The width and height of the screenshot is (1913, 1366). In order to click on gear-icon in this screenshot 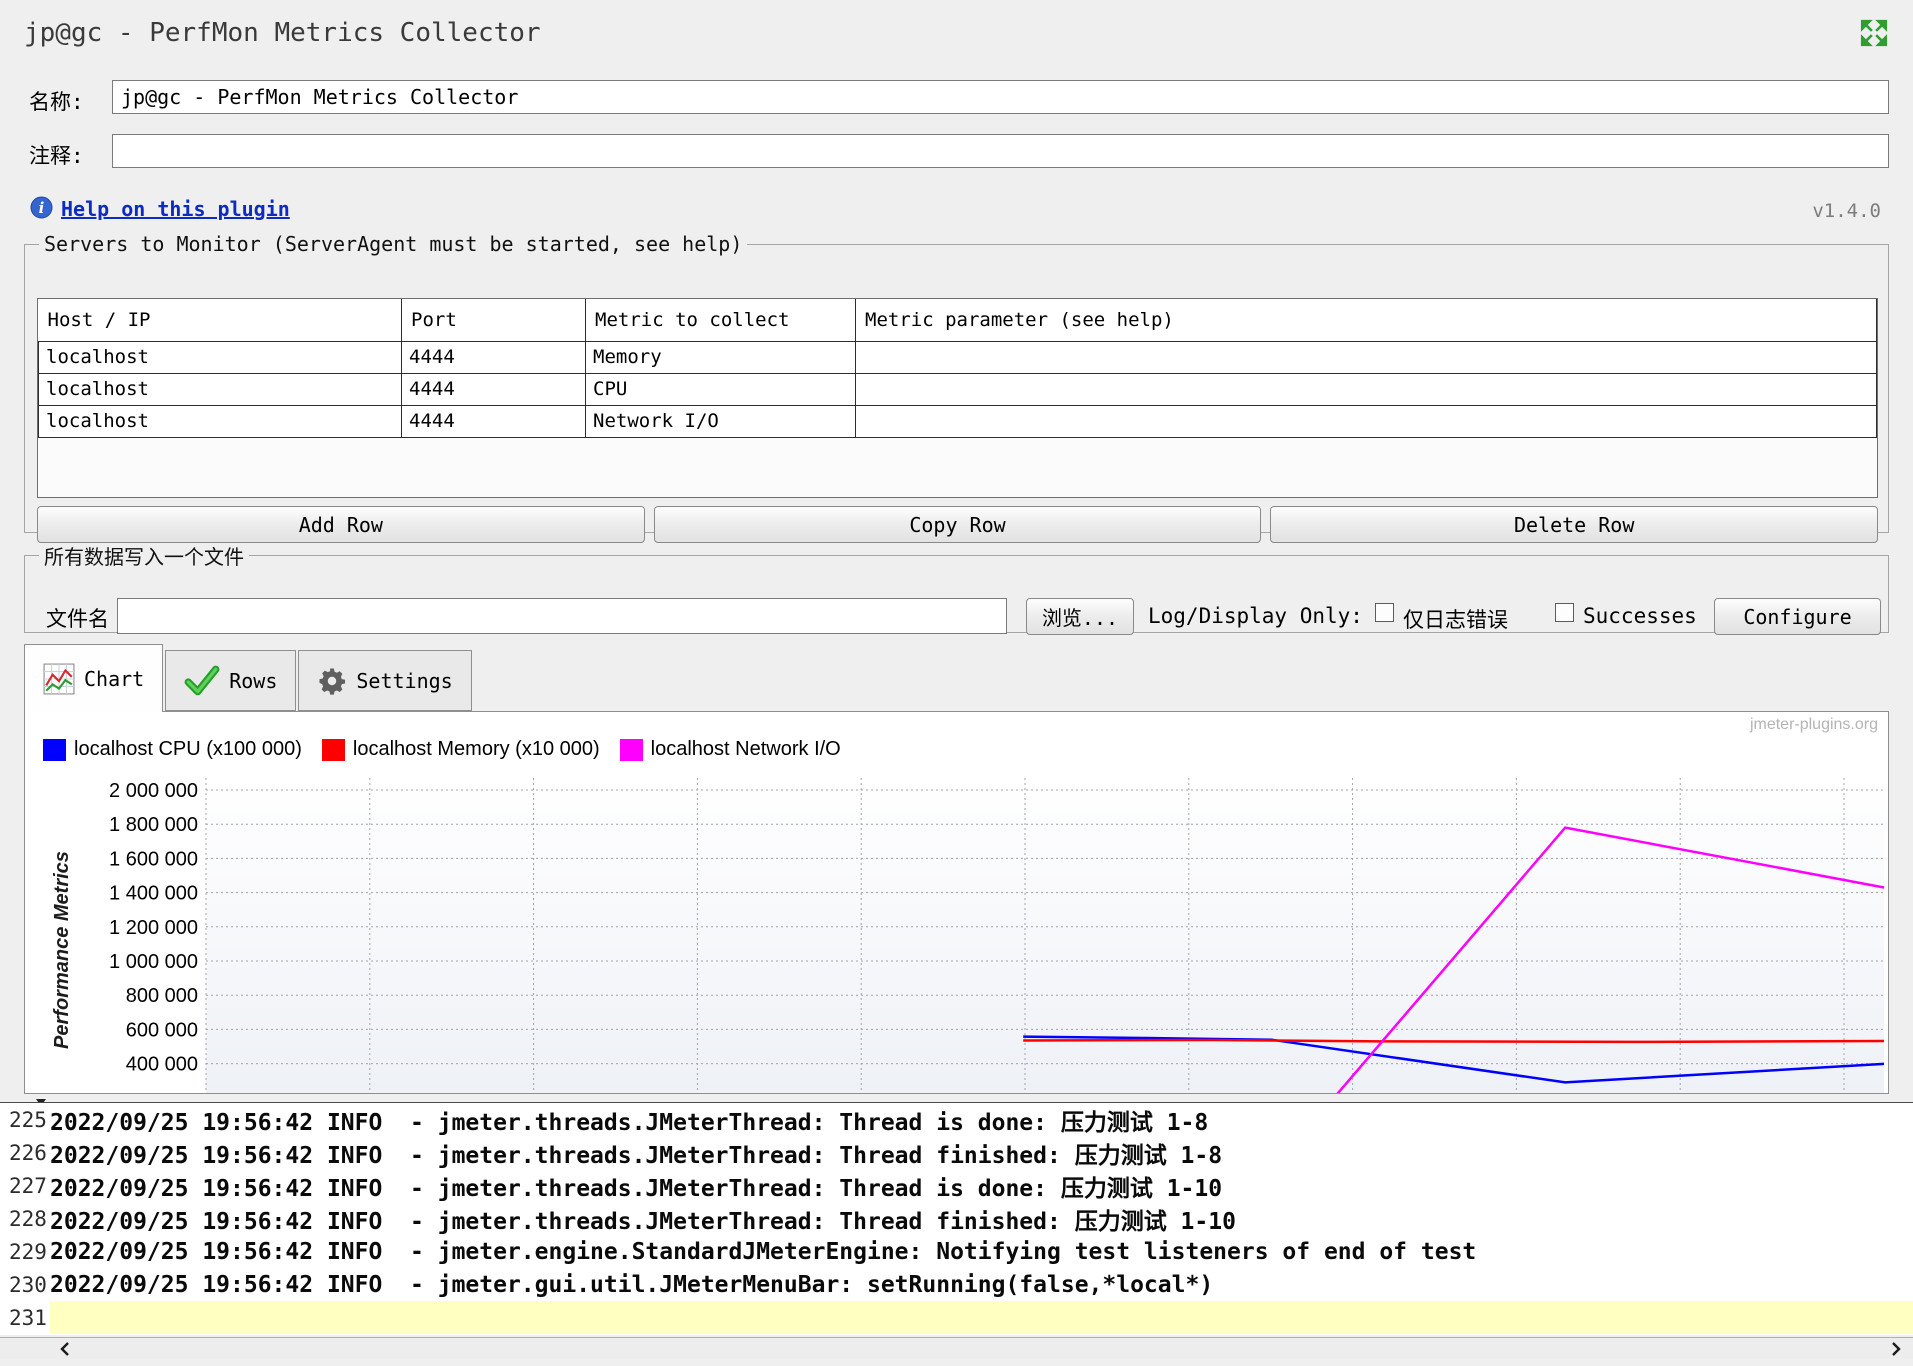, I will do `click(332, 681)`.